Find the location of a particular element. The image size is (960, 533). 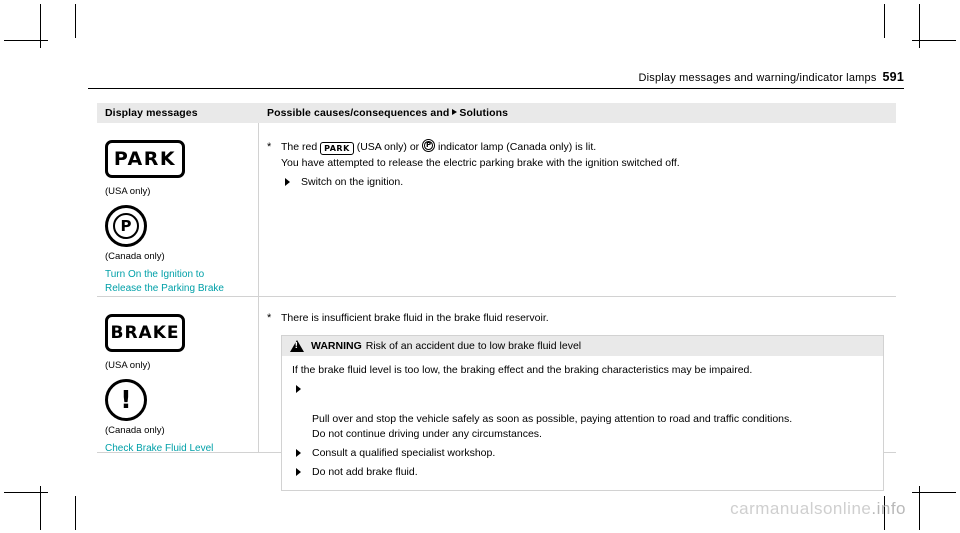

brake-symbol-usa: BRAKE is located at coordinates (145, 333).